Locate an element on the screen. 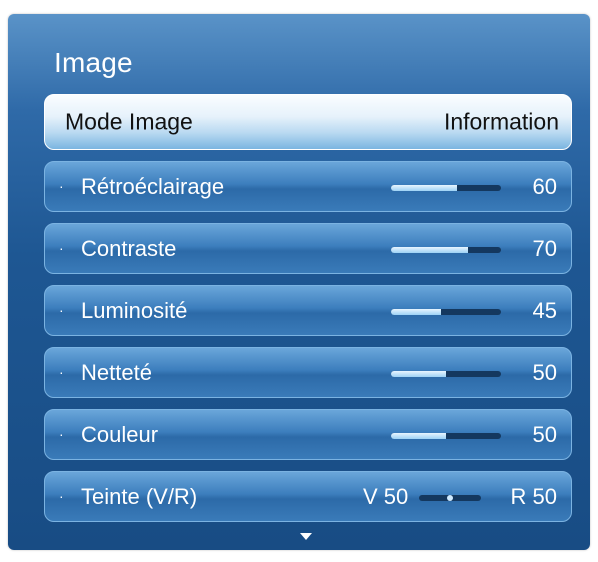  backlight-slider is located at coordinates (446, 188).